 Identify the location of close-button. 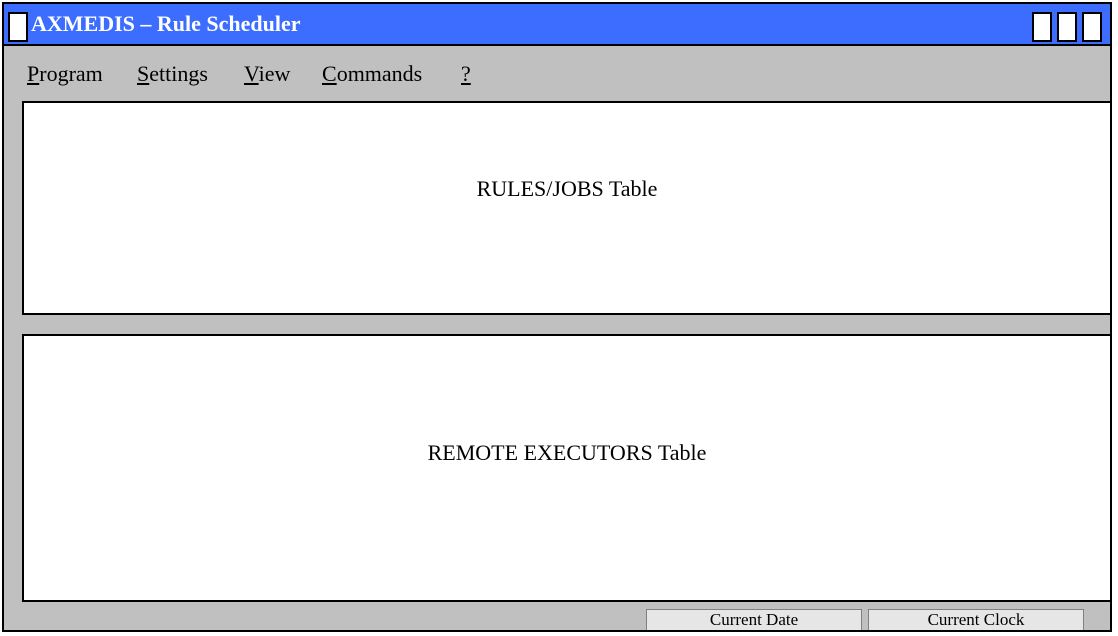
(1092, 27).